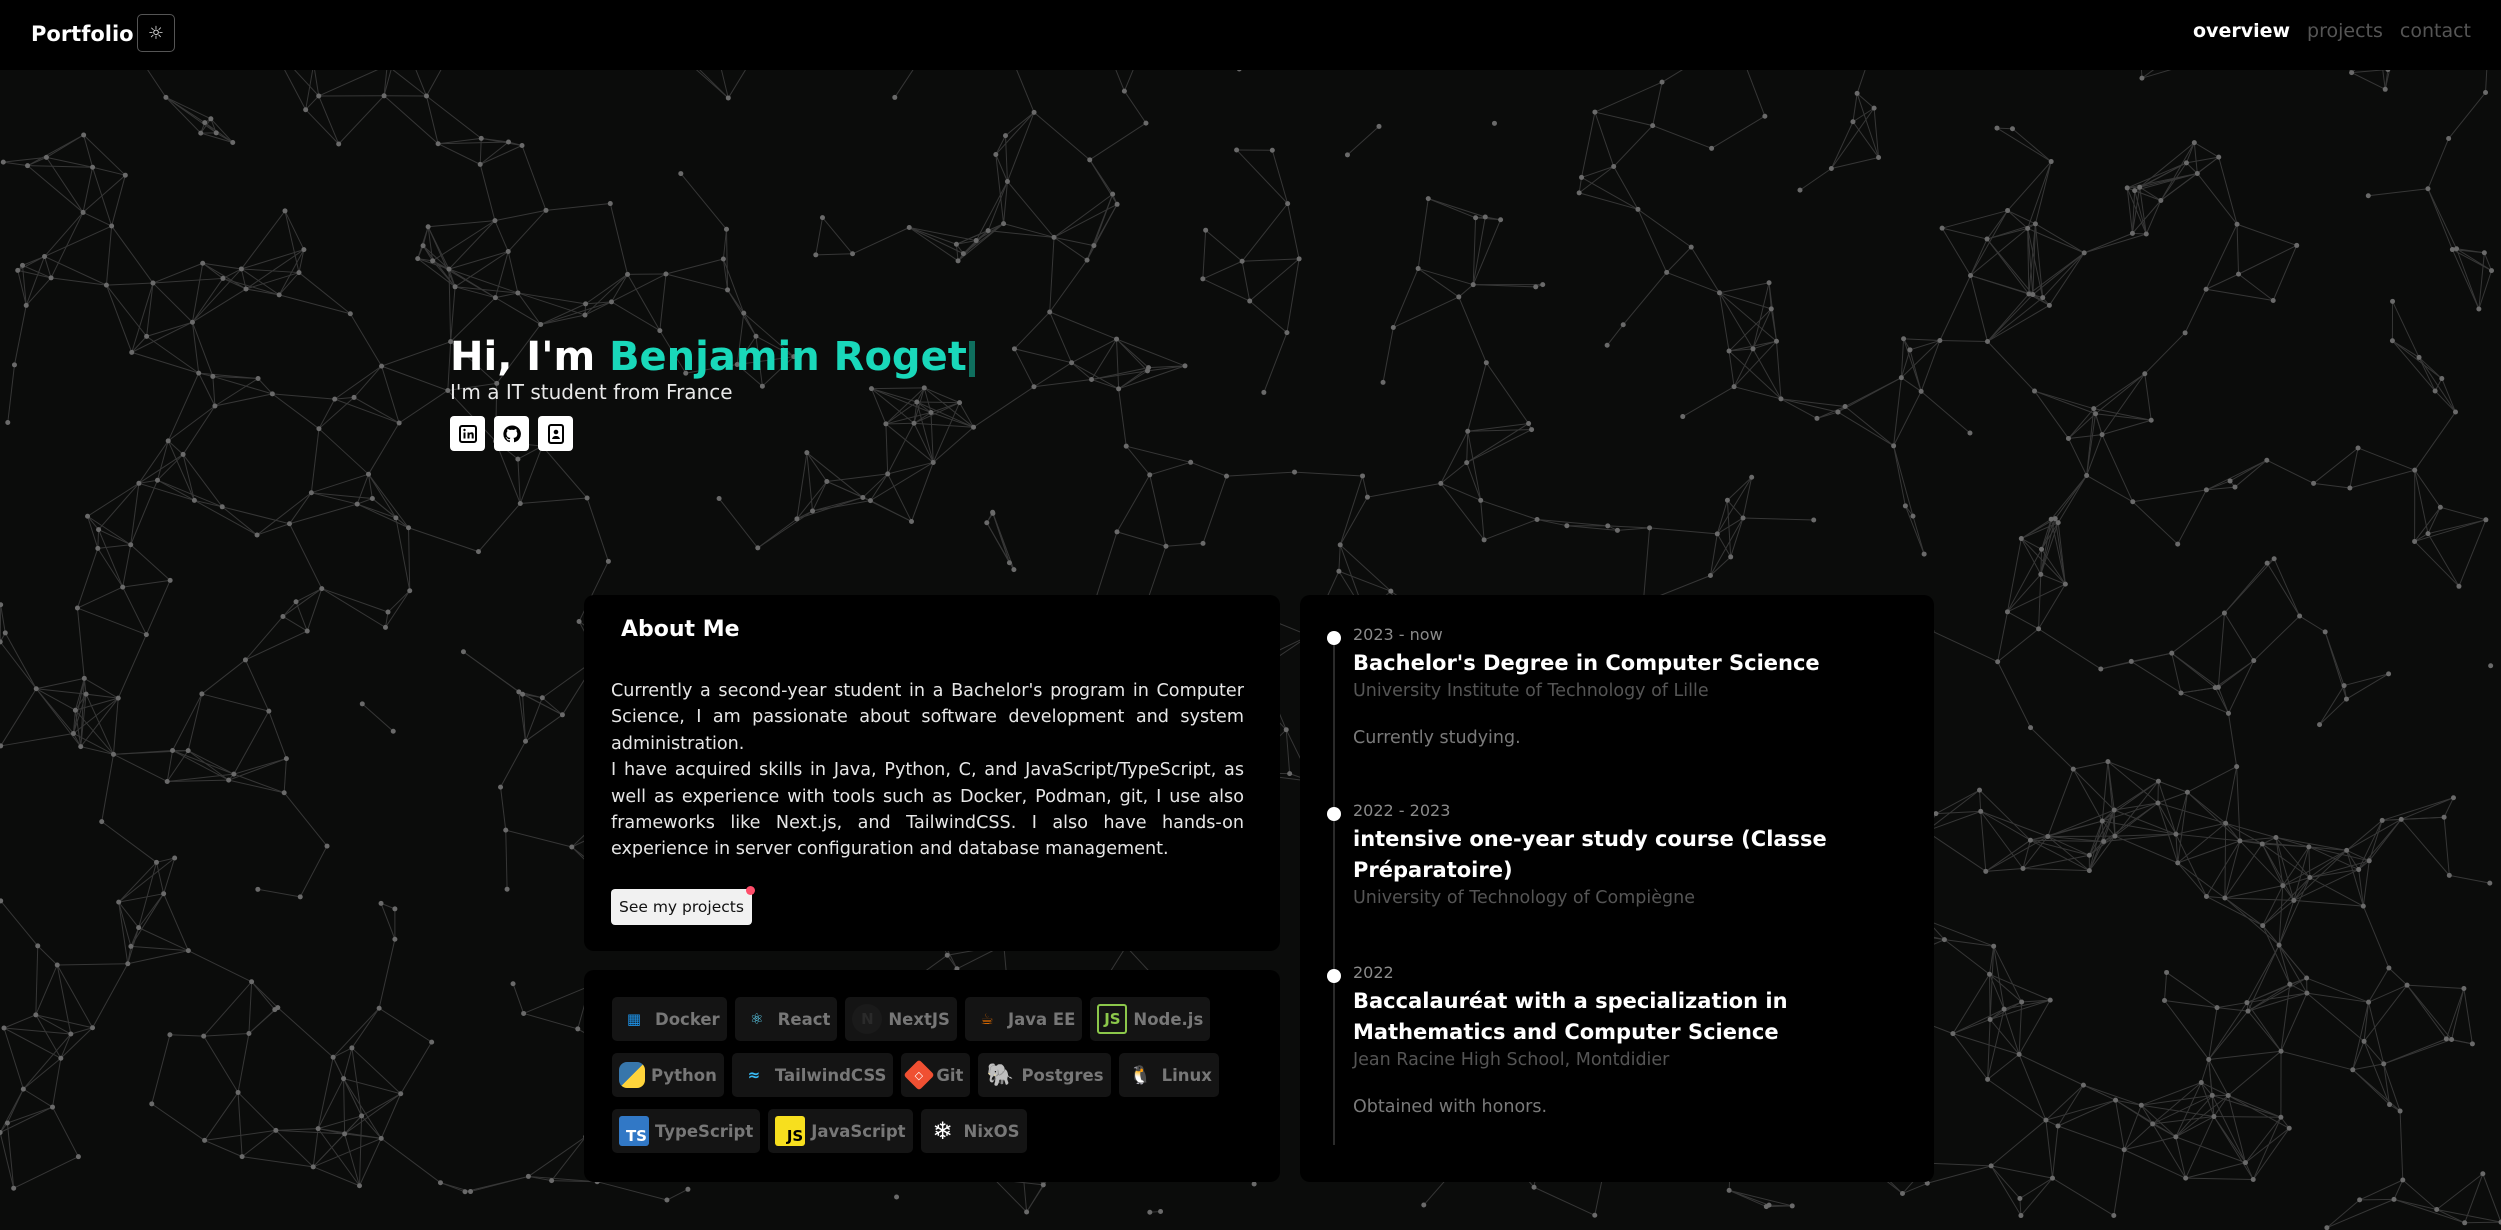  What do you see at coordinates (991, 1131) in the screenshot?
I see `skill-label: NixOS` at bounding box center [991, 1131].